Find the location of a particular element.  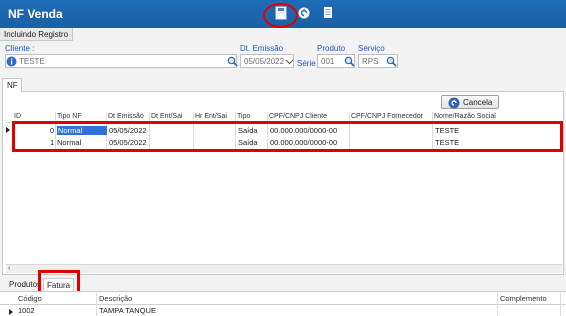

search-produto-icon is located at coordinates (349, 61).